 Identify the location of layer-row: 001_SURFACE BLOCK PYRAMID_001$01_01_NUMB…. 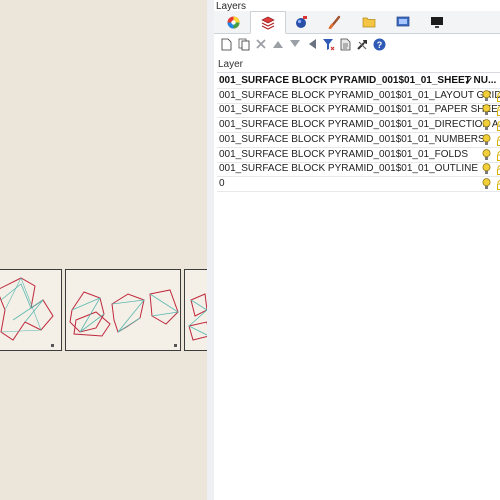
(358, 140).